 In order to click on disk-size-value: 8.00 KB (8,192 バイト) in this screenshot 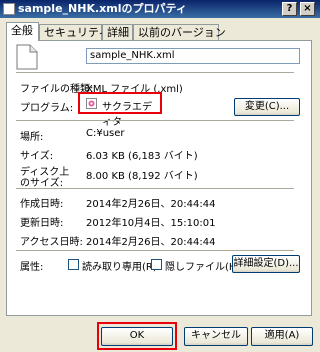, I will do `click(142, 176)`.